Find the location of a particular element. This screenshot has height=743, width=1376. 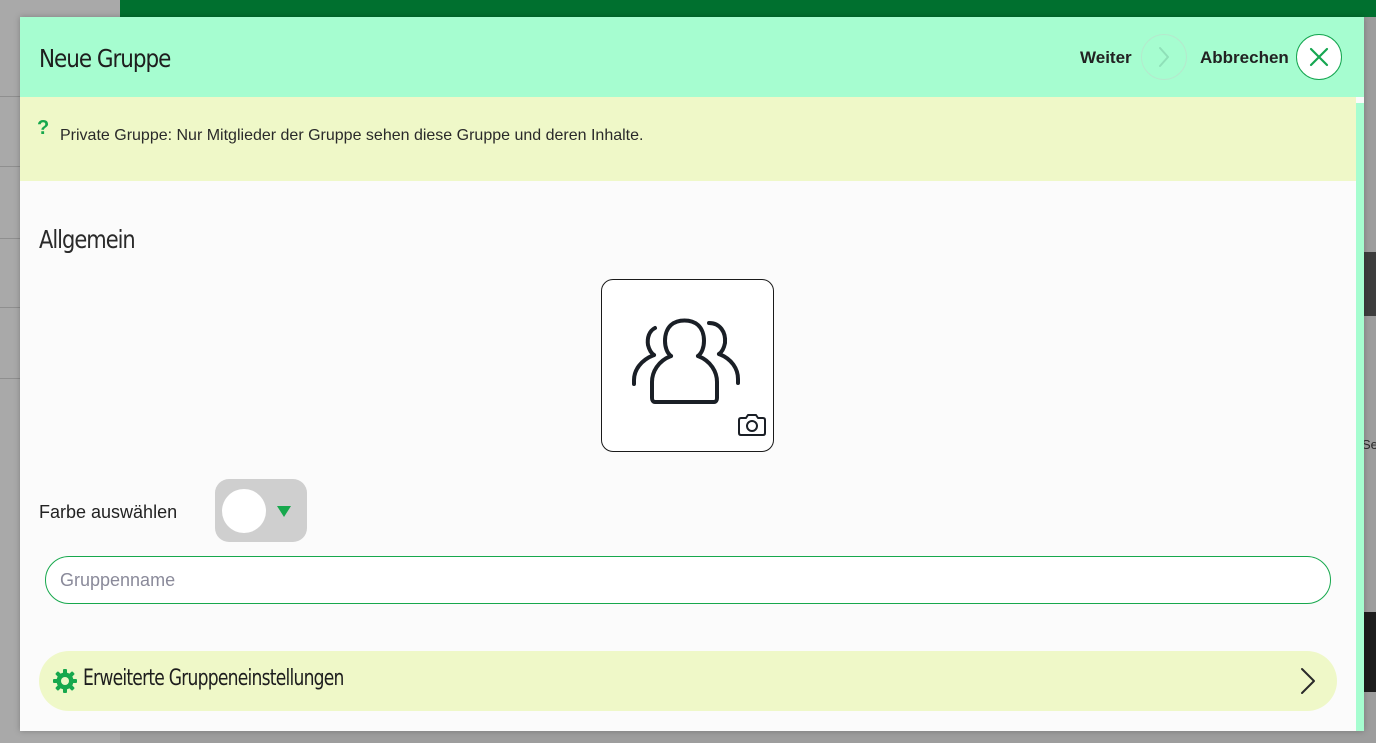

background-partial-text: Se is located at coordinates (1369, 444).